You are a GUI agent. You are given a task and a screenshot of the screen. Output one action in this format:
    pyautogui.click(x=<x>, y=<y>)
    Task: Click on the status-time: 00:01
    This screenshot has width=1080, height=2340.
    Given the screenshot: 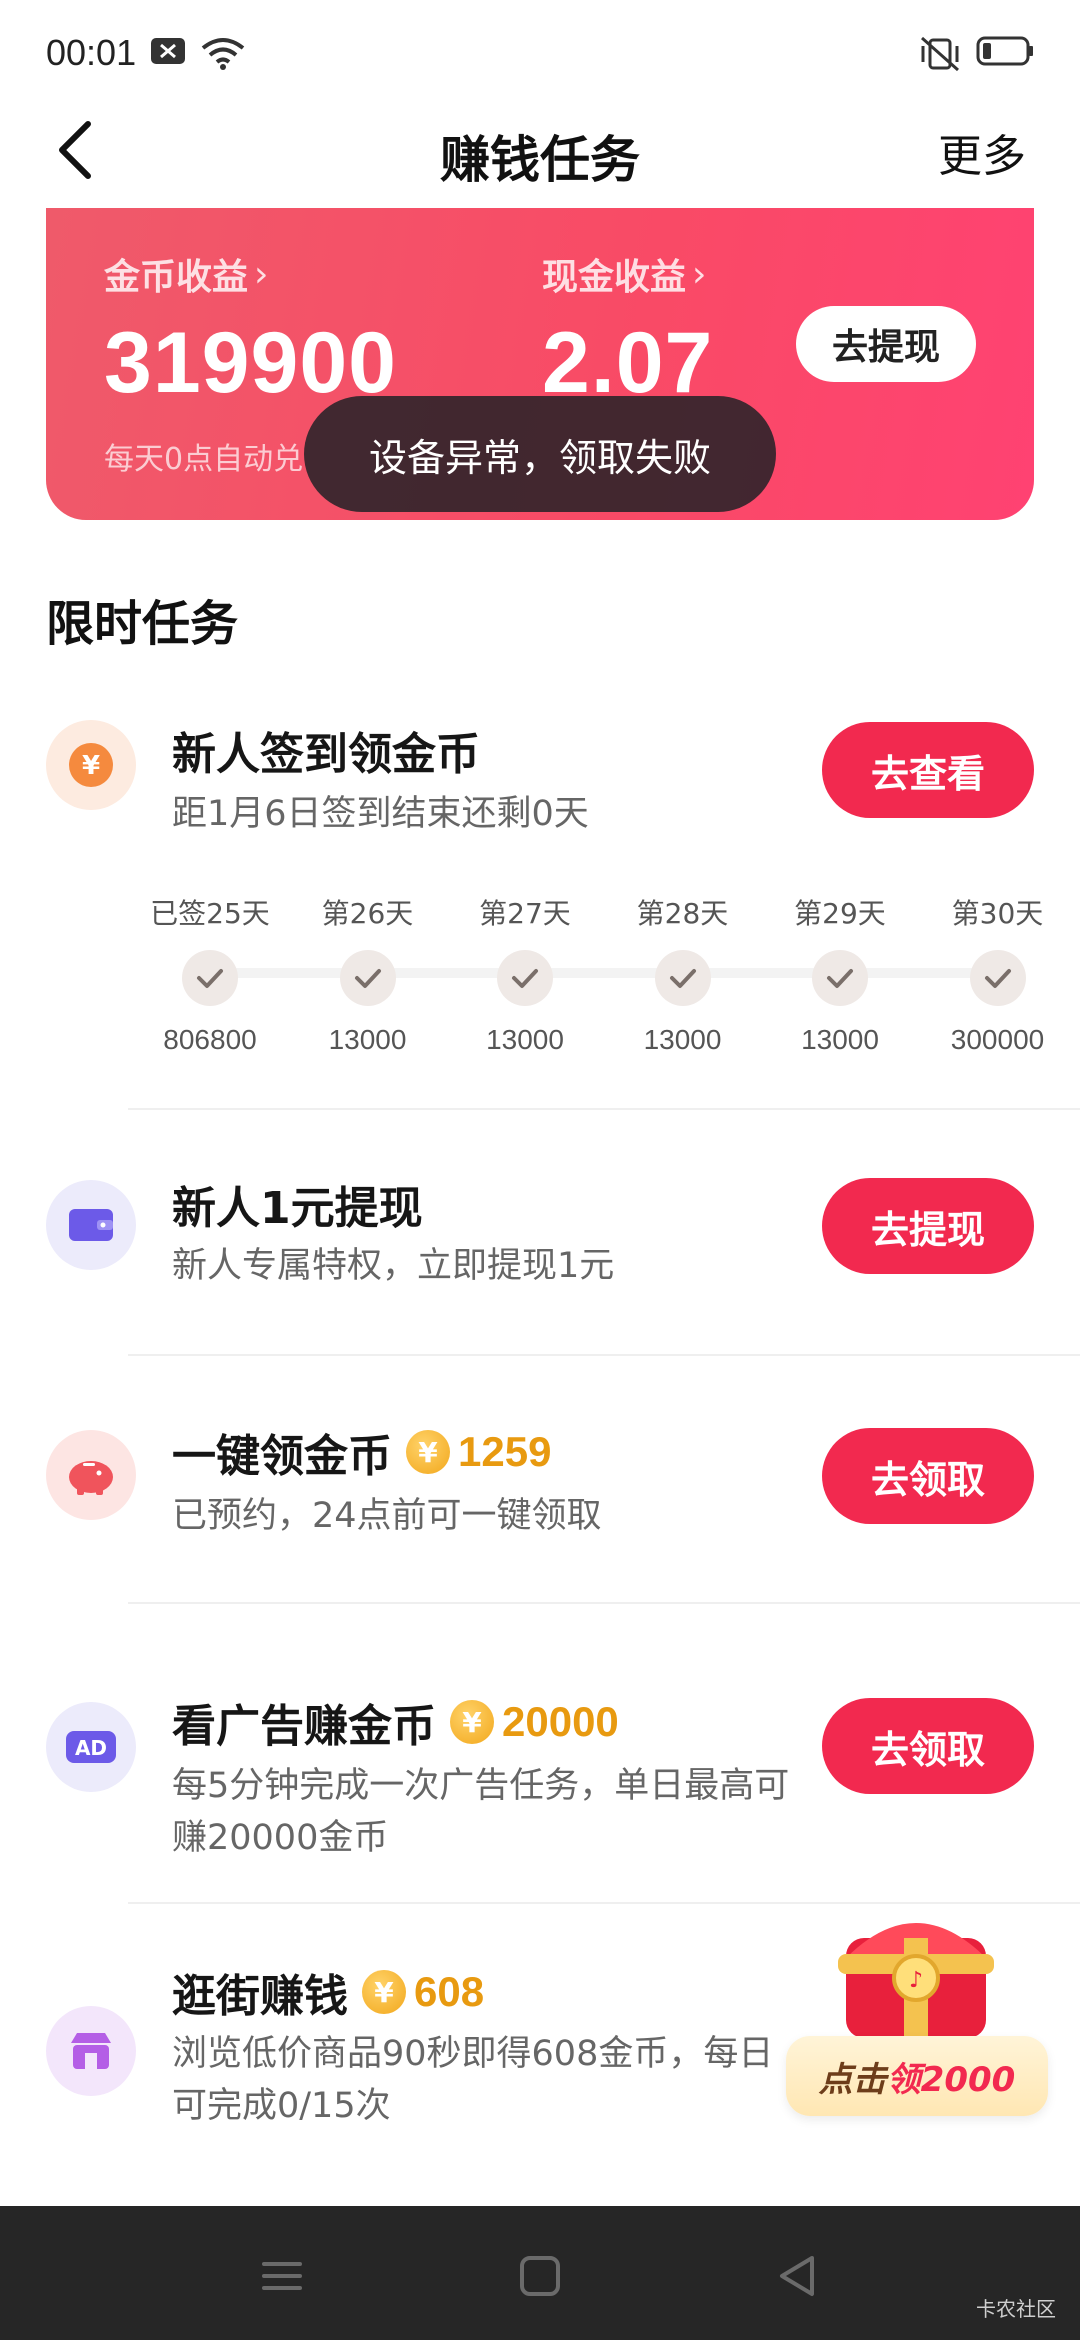 What is the action you would take?
    pyautogui.click(x=91, y=52)
    